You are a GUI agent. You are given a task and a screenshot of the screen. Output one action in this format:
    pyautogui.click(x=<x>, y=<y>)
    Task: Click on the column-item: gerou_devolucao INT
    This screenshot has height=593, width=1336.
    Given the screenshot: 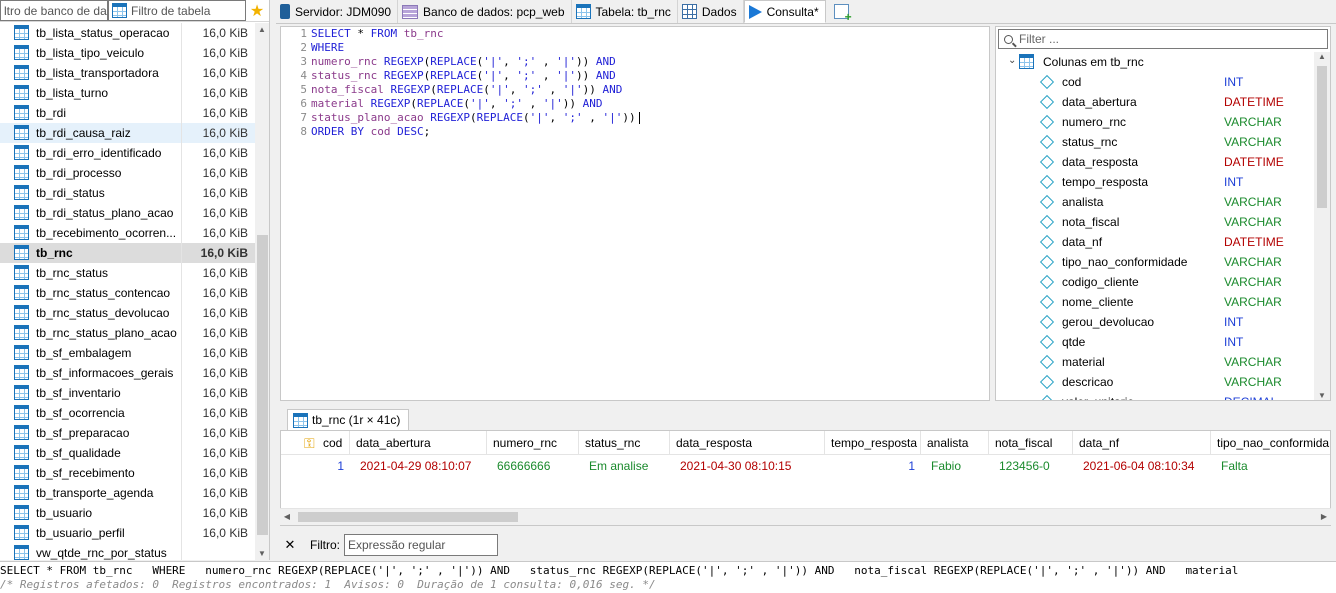 What is the action you would take?
    pyautogui.click(x=1155, y=322)
    